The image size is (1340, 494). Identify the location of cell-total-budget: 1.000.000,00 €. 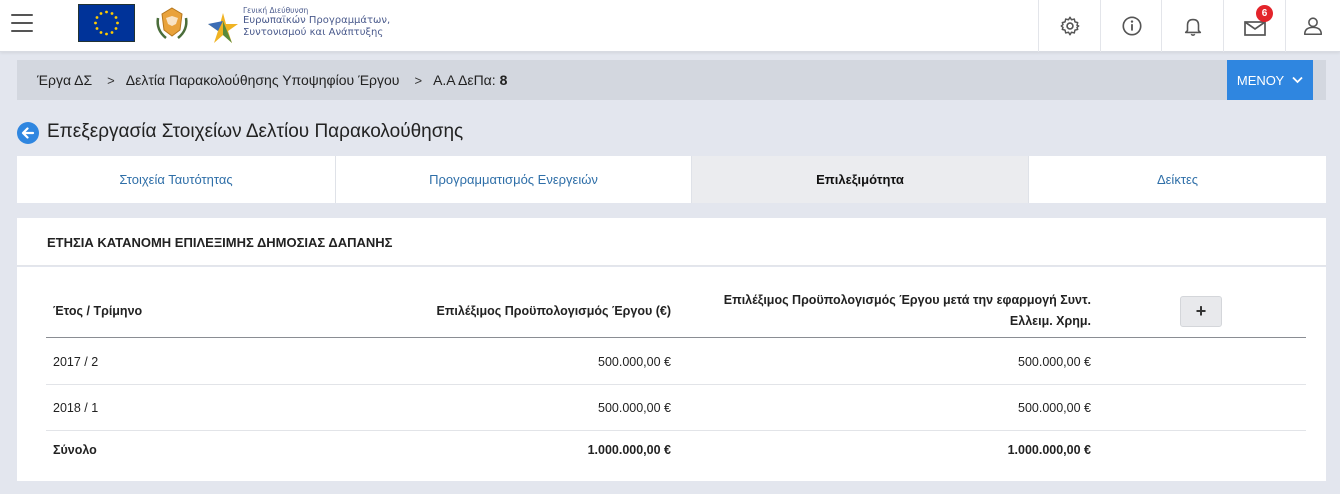
(629, 450).